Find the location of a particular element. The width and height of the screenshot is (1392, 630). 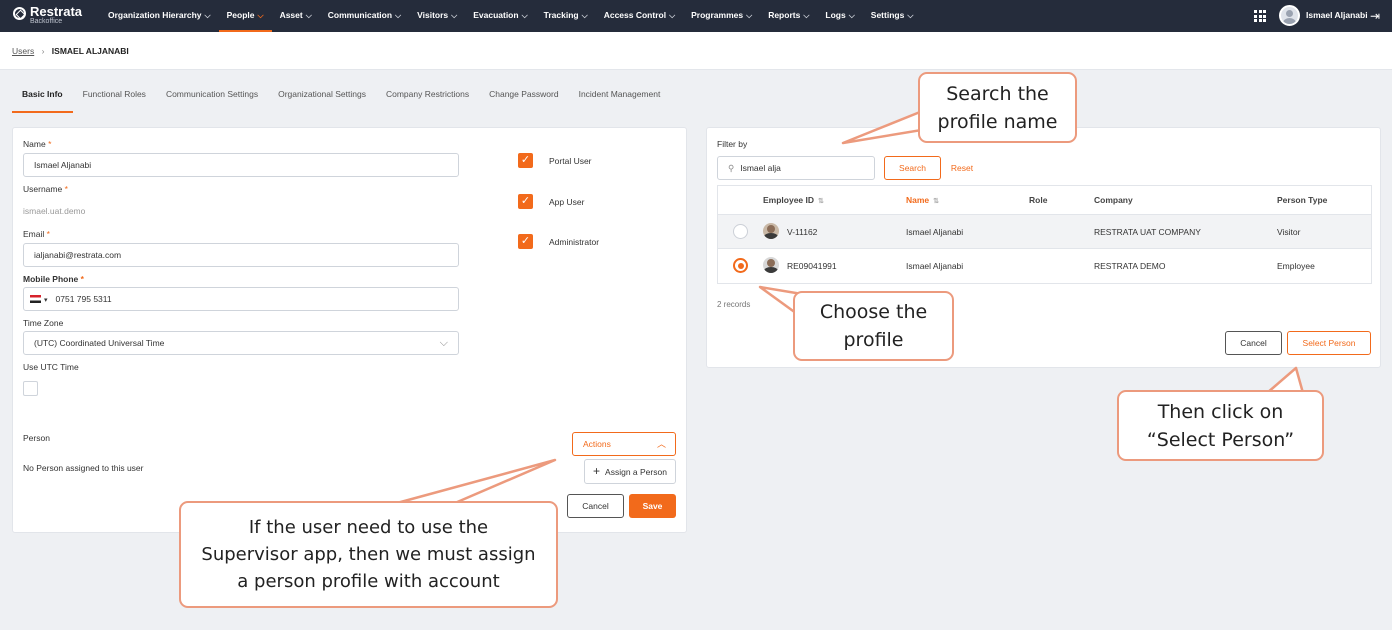

callout-select-person: Then click on “Select Person” is located at coordinates (1220, 425).